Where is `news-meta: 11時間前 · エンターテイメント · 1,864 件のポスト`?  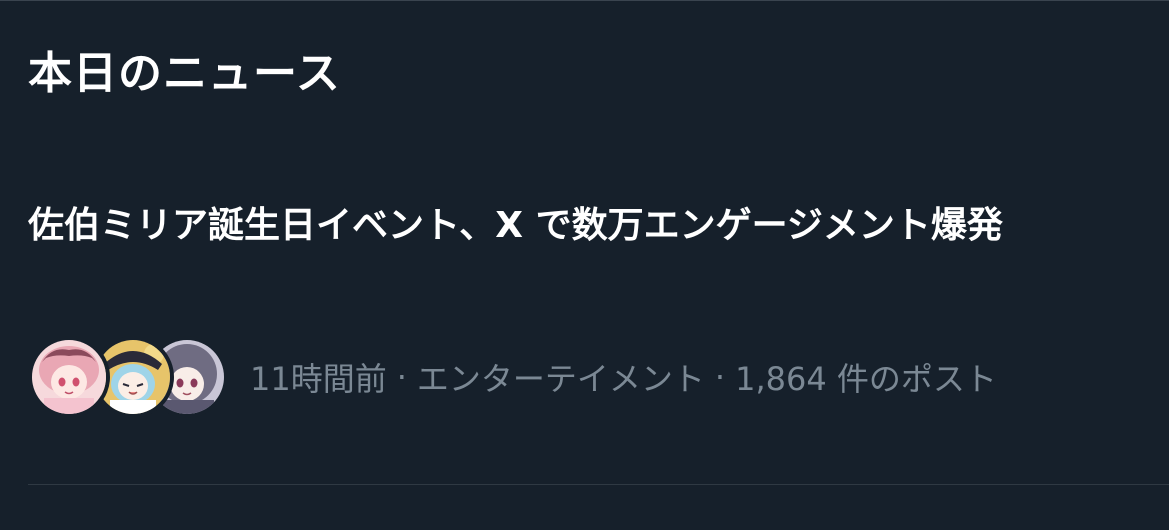
news-meta: 11時間前 · エンターテイメント · 1,864 件のポスト is located at coordinates (512, 377).